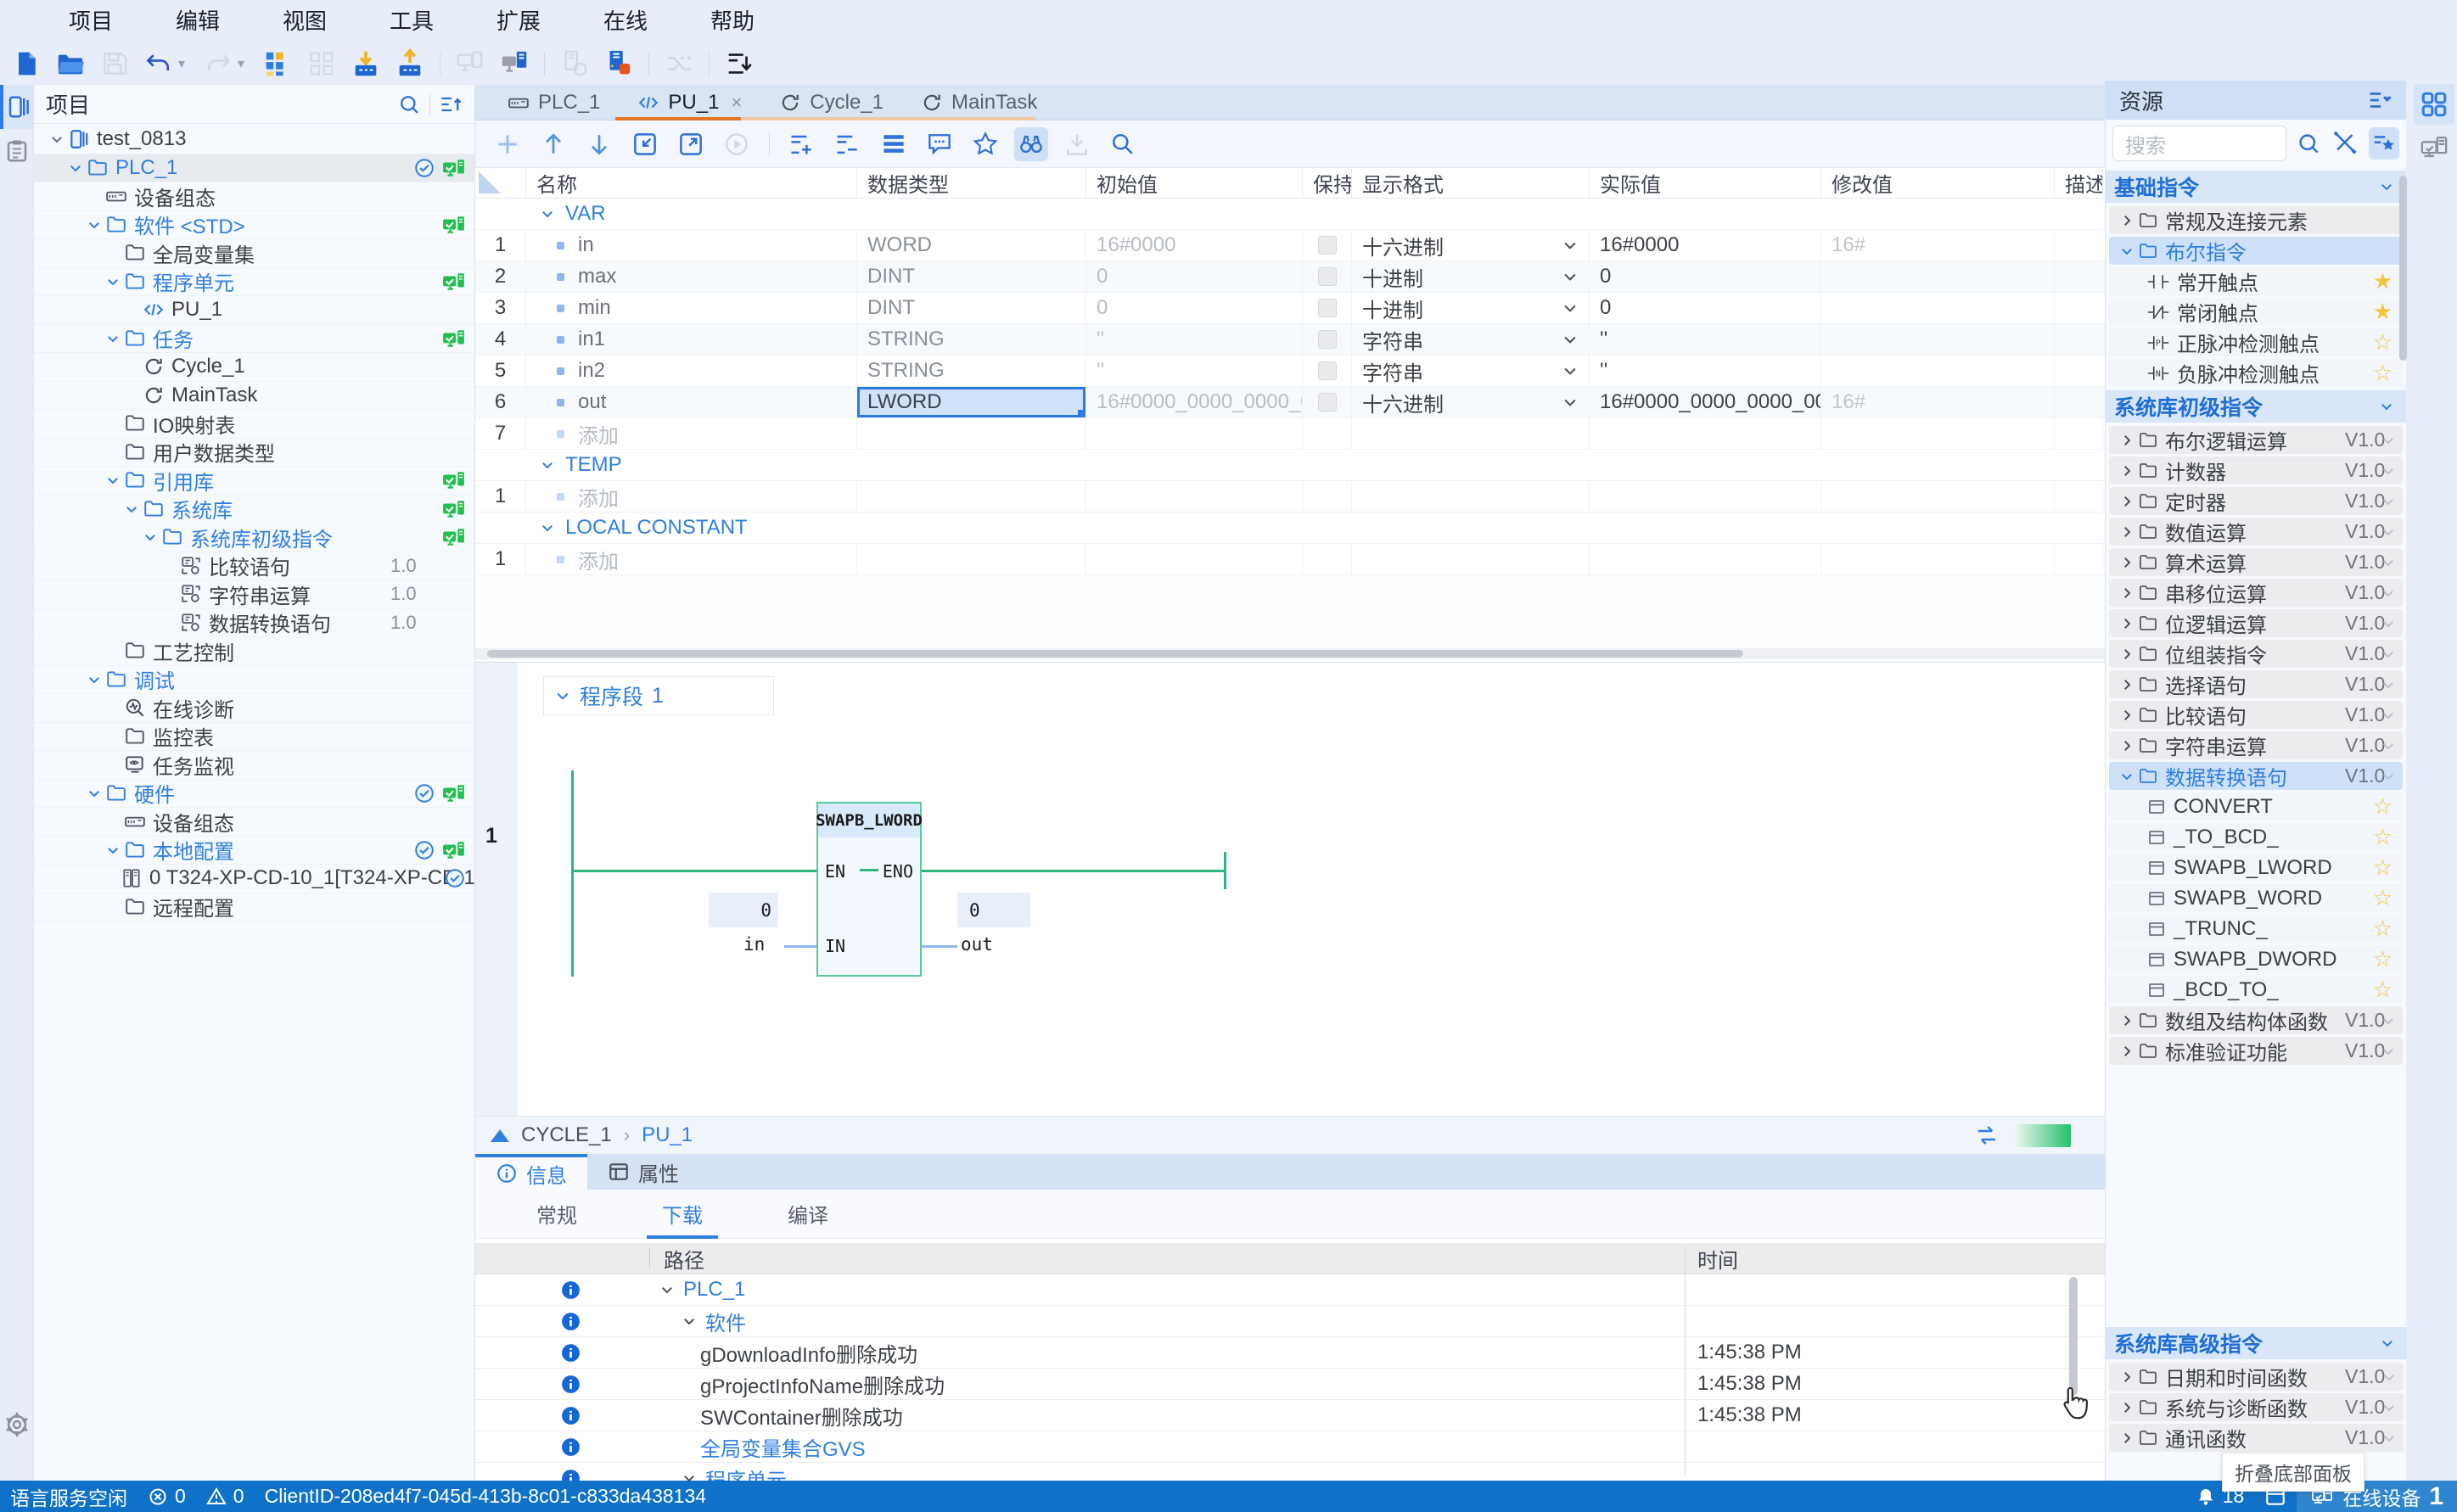  Describe the element at coordinates (514, 64) in the screenshot. I see `online-device-button` at that location.